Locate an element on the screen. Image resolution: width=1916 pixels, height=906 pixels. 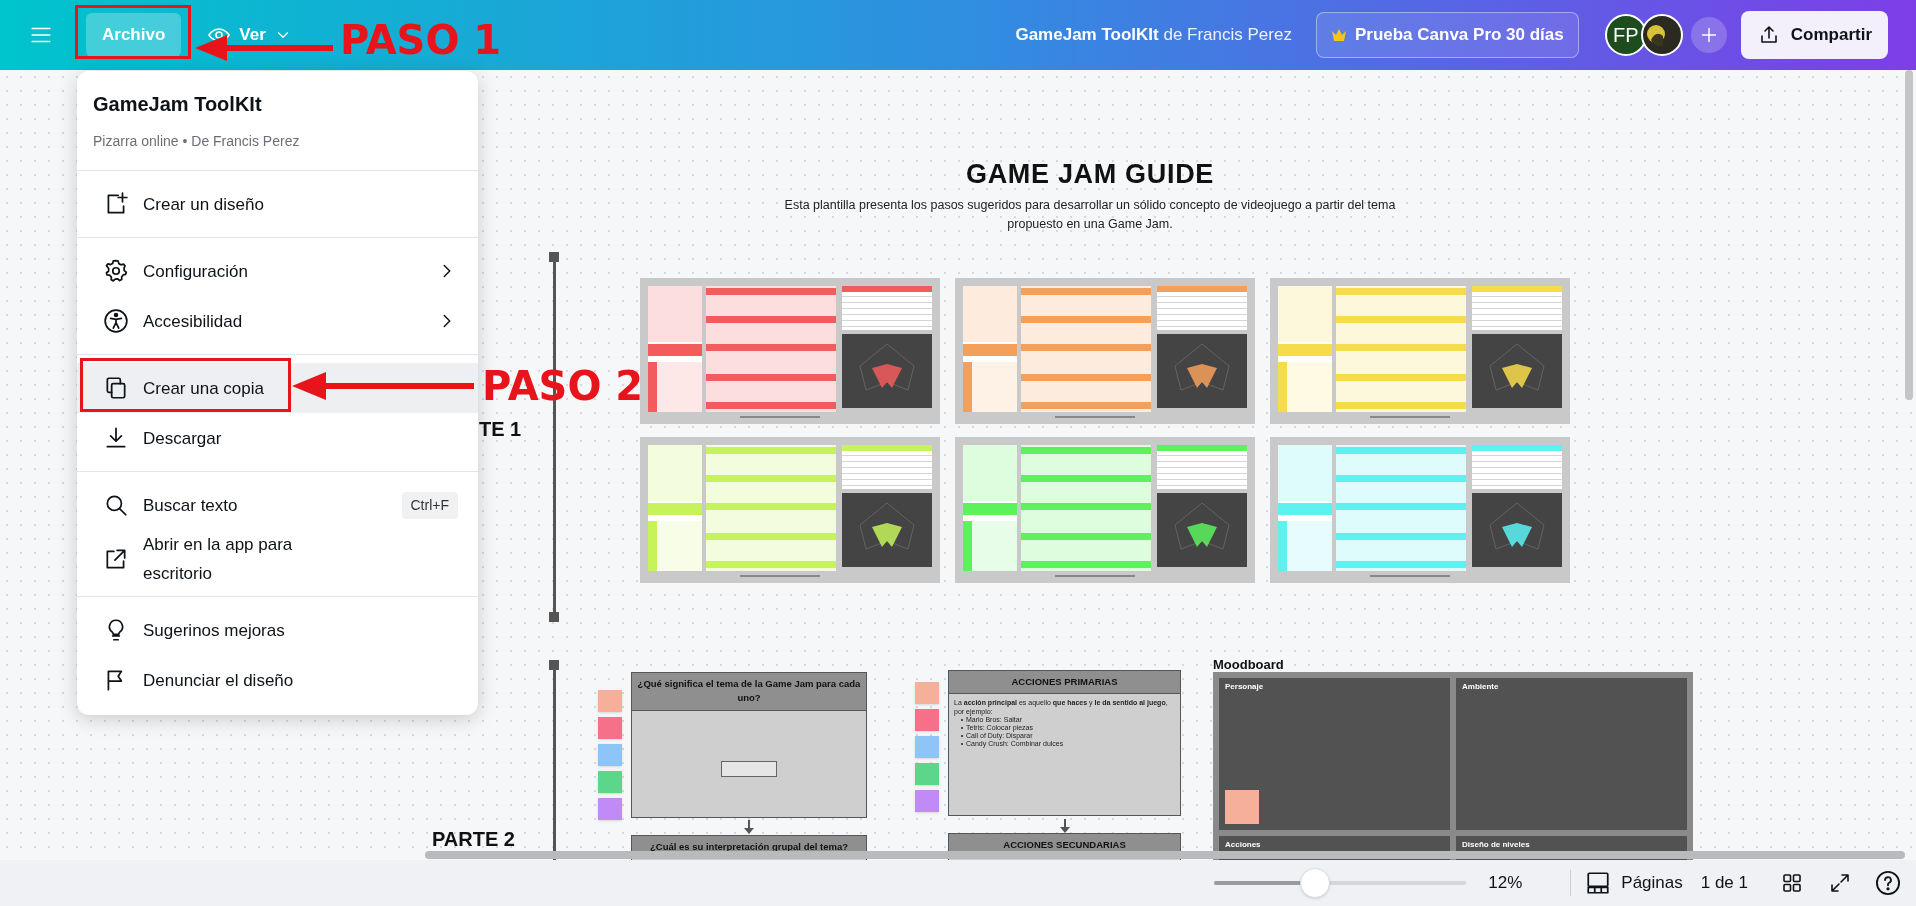
share-button: Compartir is located at coordinates (1814, 35).